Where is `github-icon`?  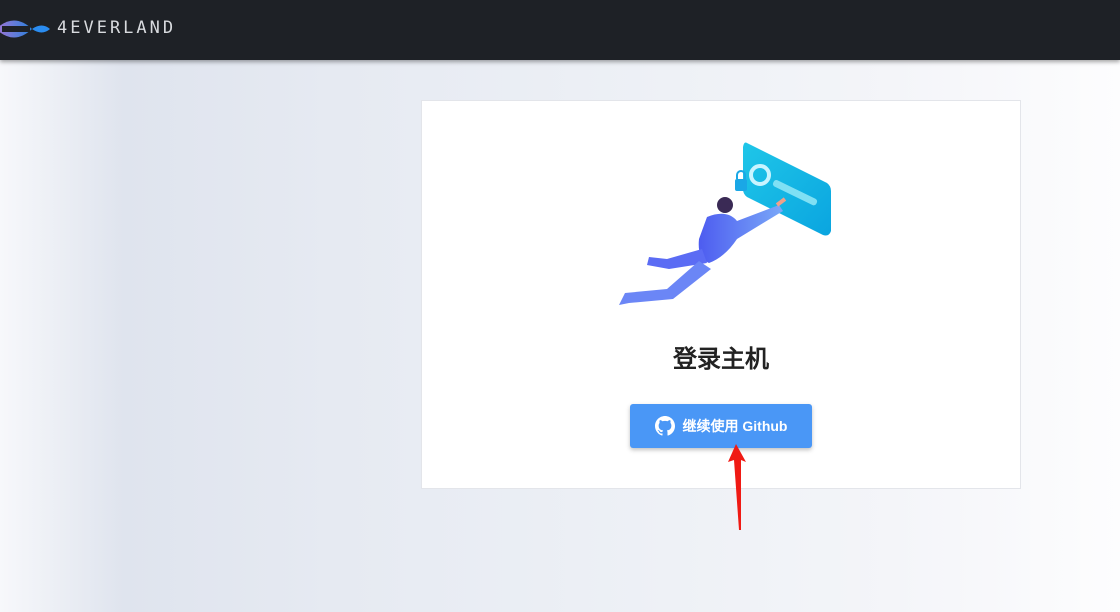
github-icon is located at coordinates (664, 426).